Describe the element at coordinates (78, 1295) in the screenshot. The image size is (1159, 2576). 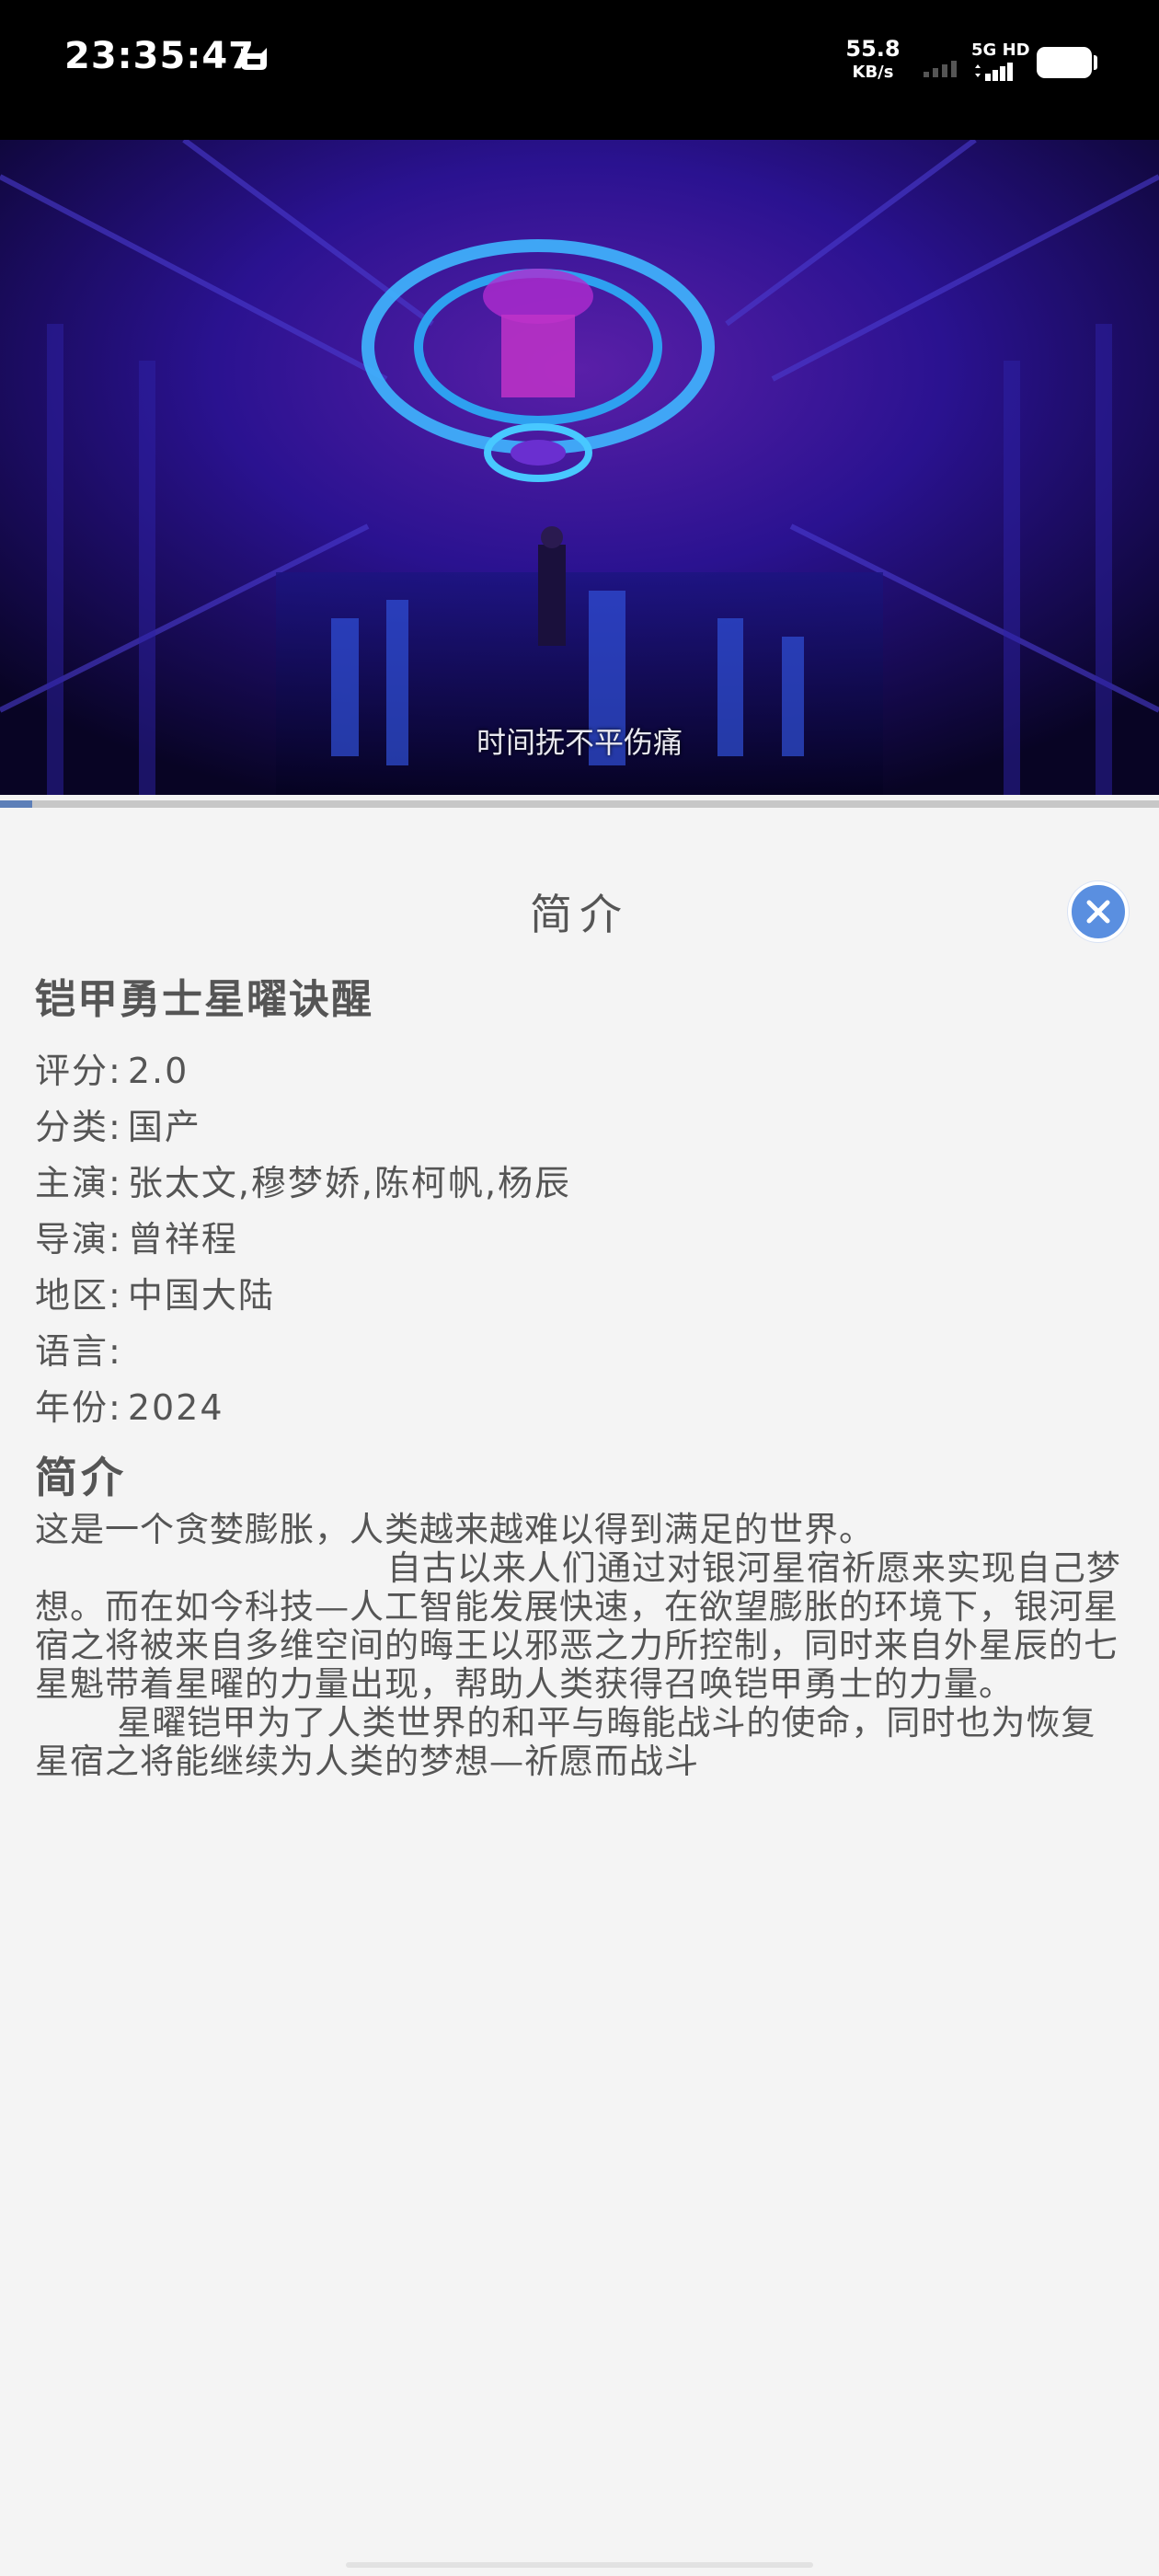
I see `region-label: 地区:` at that location.